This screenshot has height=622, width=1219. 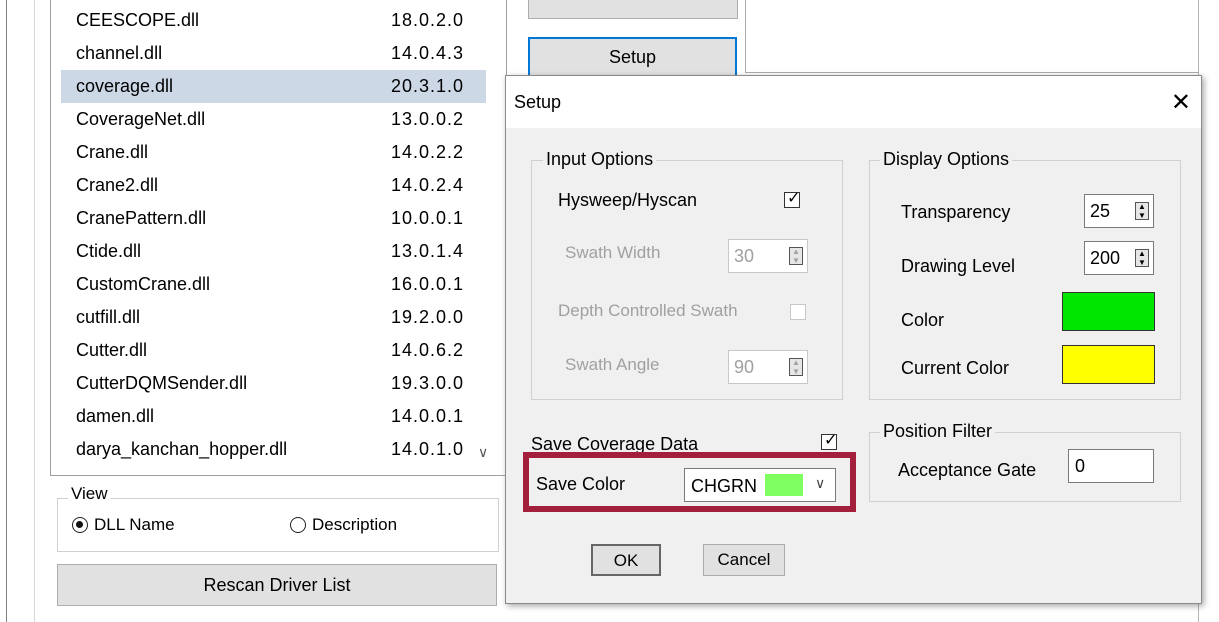 What do you see at coordinates (1111, 466) in the screenshot?
I see `acceptance-gate-input: 0` at bounding box center [1111, 466].